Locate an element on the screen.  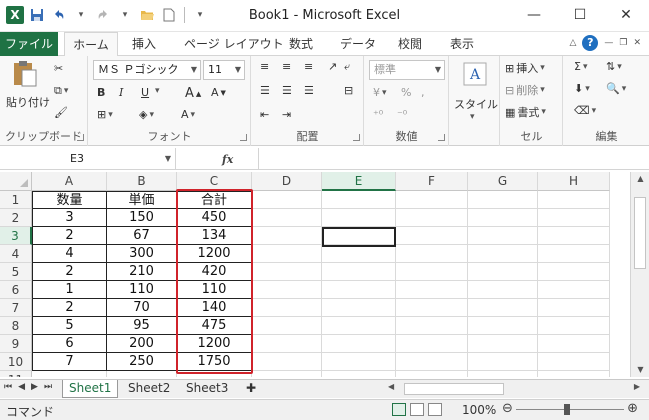
formula-input is located at coordinates (453, 159).